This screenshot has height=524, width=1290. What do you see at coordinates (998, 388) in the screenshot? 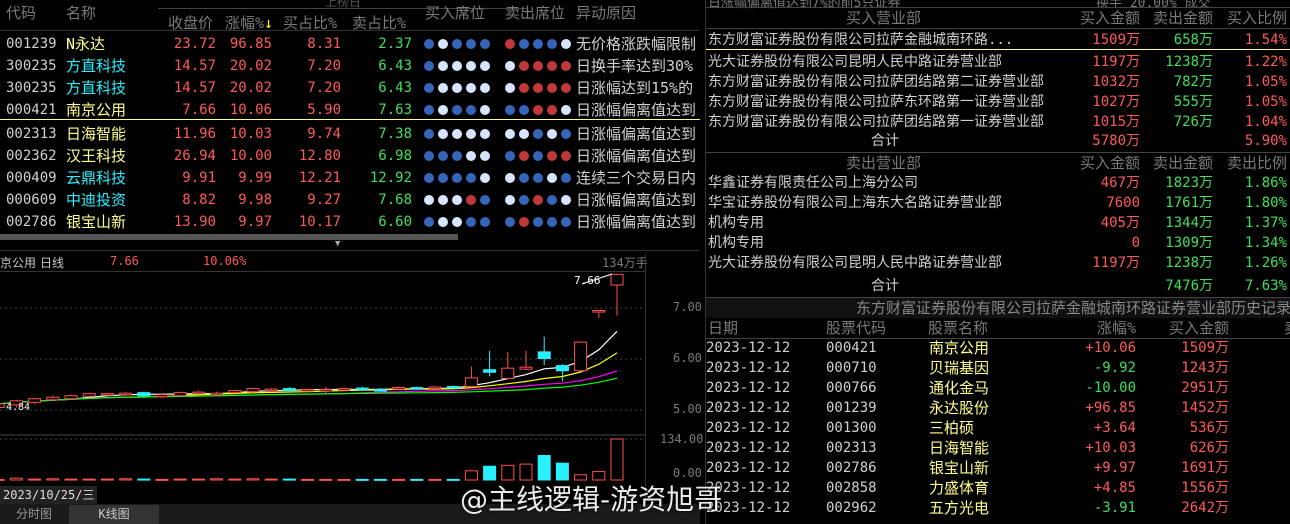
I see `history-row: 2023-12-12 000766 通化金马 -10.00 2951万` at bounding box center [998, 388].